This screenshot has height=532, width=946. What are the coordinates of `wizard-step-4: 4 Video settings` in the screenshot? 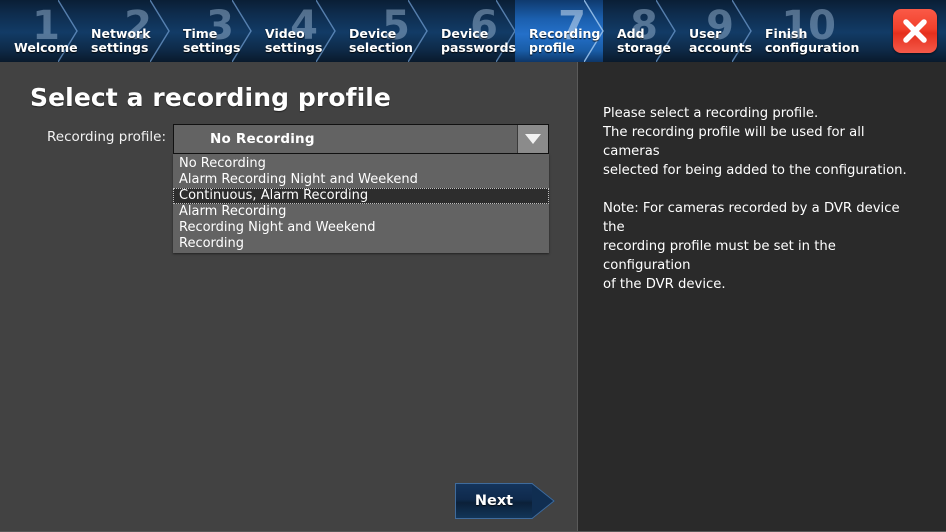 It's located at (293, 31).